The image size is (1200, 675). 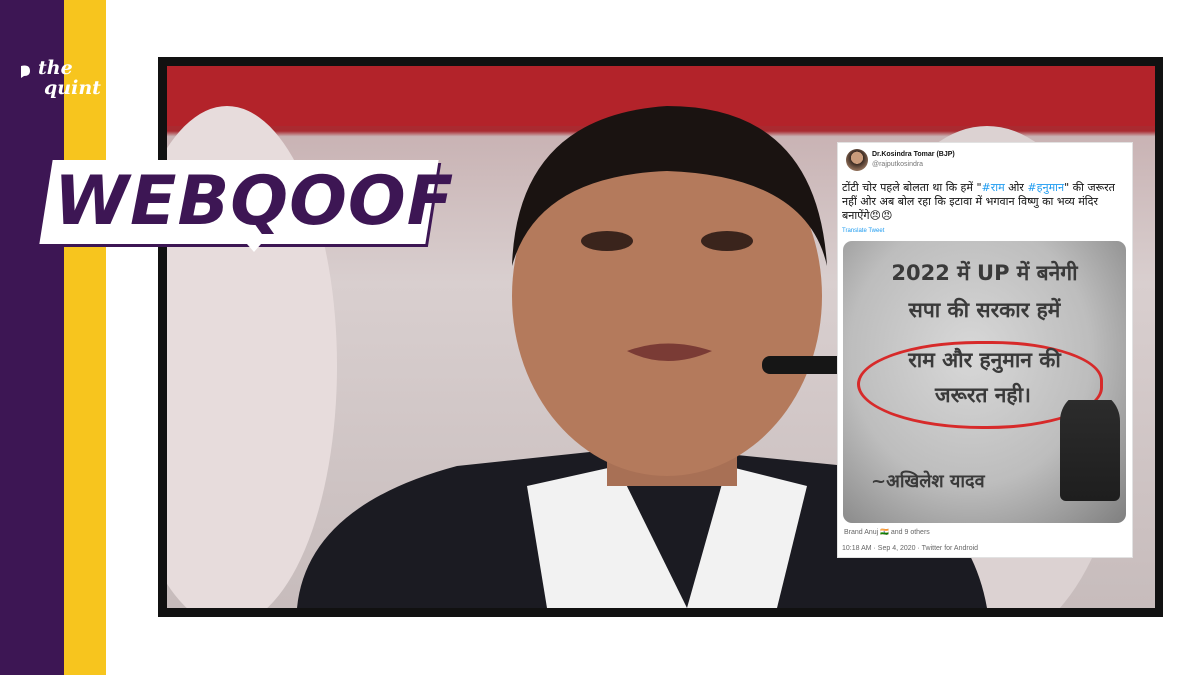 I want to click on image-text-line-1: 2022 में UP में बनेगी, so click(x=984, y=273).